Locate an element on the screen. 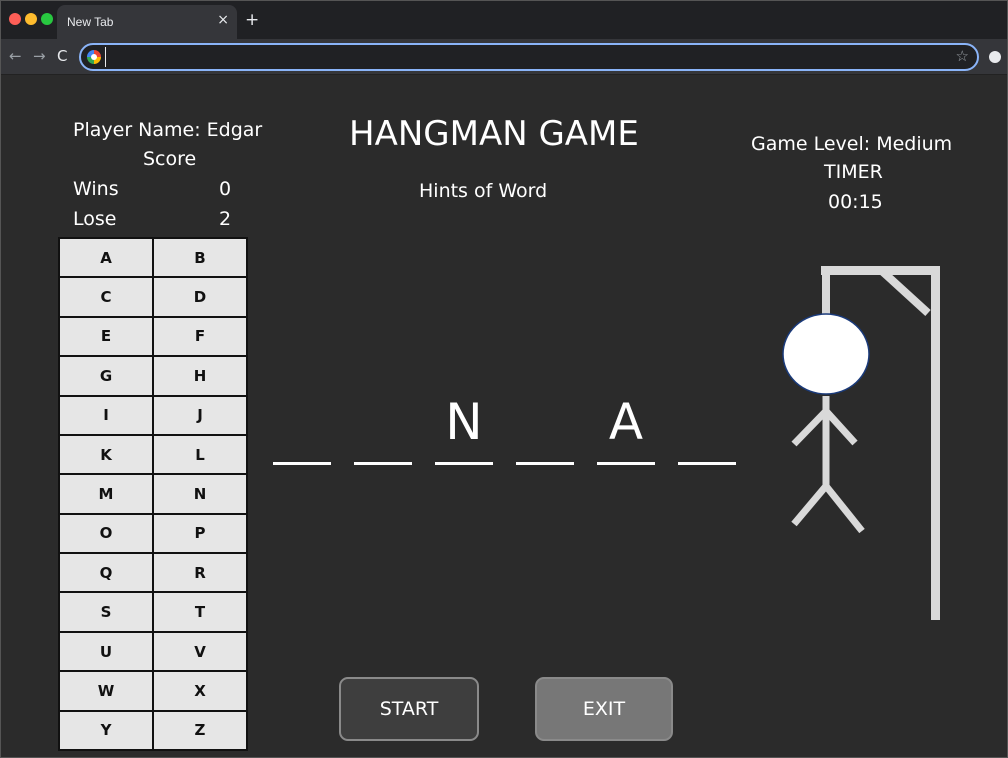 Image resolution: width=1008 pixels, height=758 pixels. address-bar: ☆ is located at coordinates (529, 57).